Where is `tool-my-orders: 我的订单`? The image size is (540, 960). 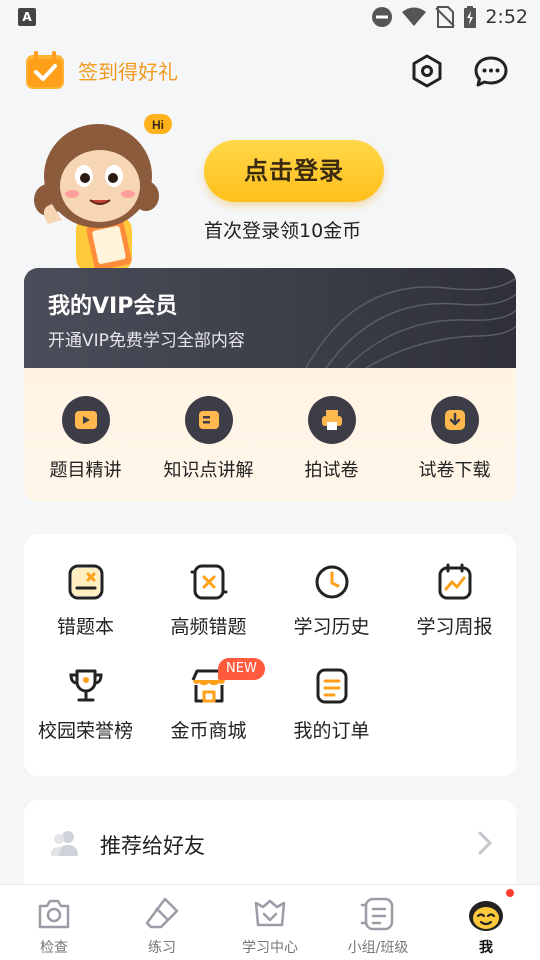
tool-my-orders: 我的订单 is located at coordinates (331, 704).